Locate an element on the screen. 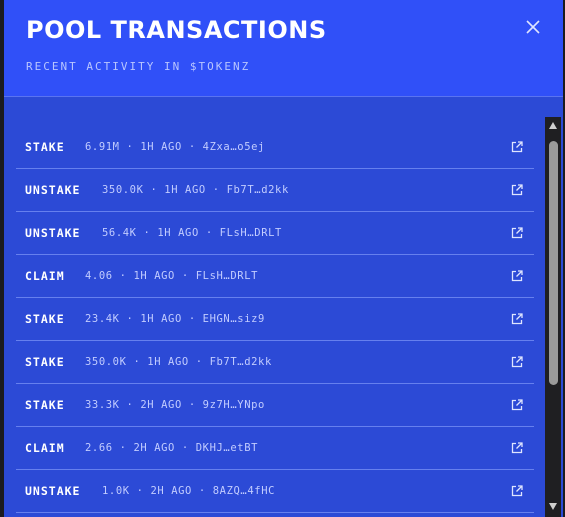  transaction-row: UNSTAKE 1.0K · 2H AGO · 8AZQ…4fHC is located at coordinates (275, 491).